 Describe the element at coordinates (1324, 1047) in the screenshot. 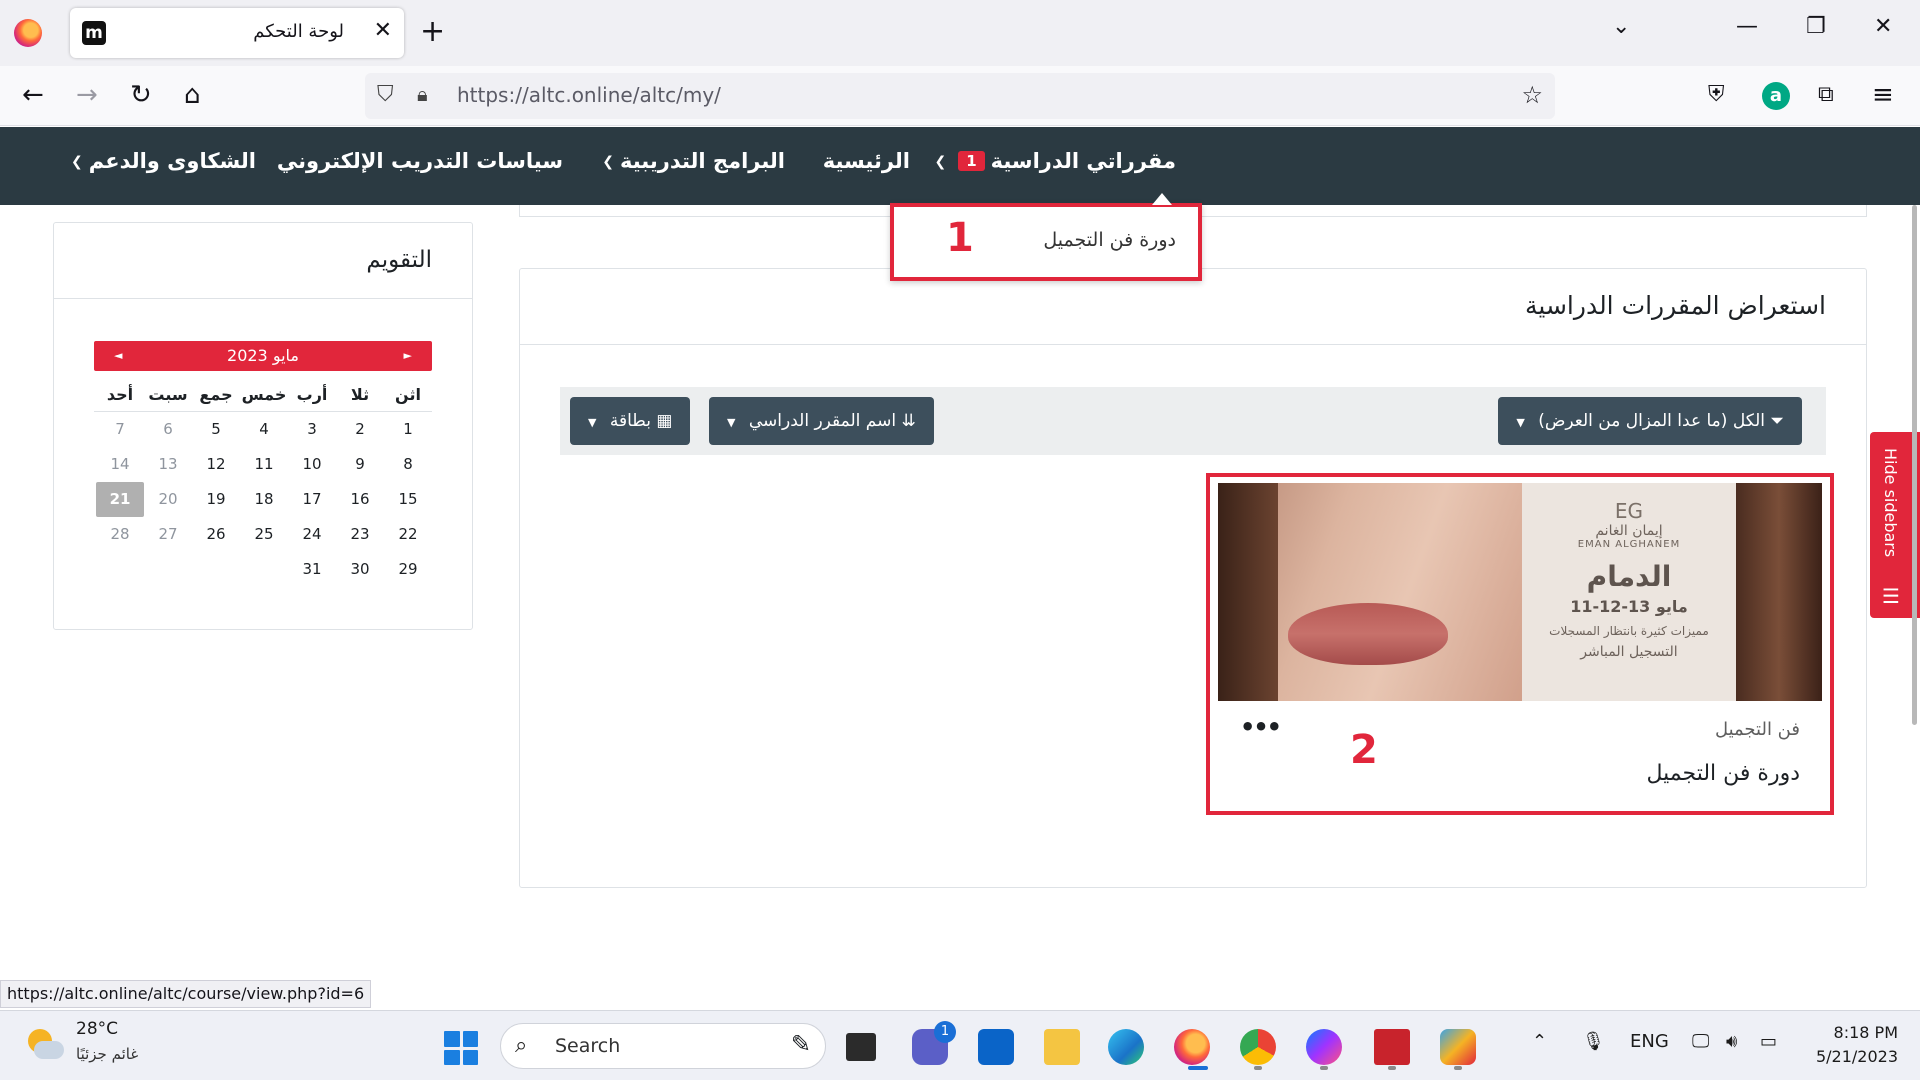

I see `messenger-icon` at that location.